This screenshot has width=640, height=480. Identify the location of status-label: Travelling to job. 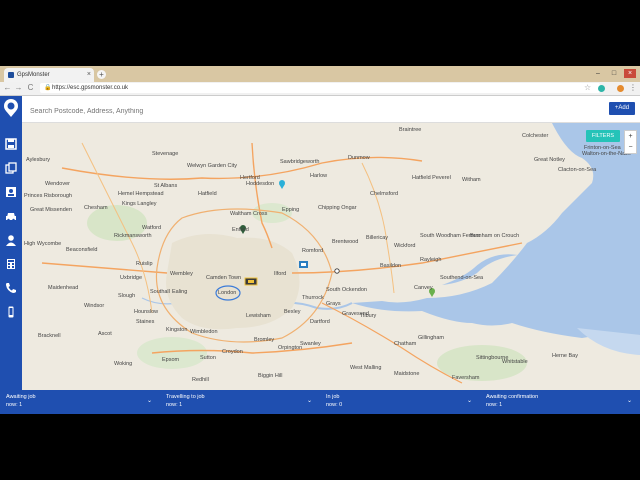
(185, 397).